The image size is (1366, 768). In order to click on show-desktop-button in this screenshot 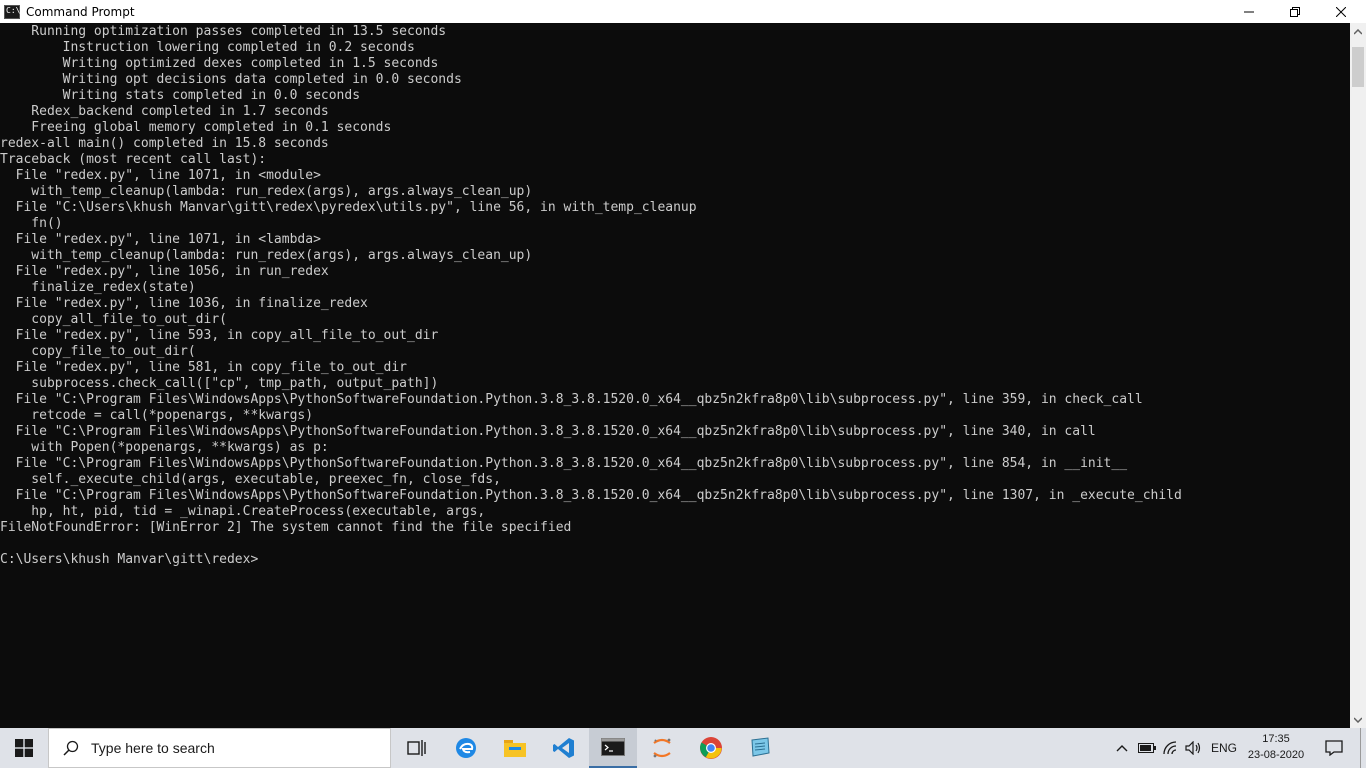, I will do `click(1363, 748)`.